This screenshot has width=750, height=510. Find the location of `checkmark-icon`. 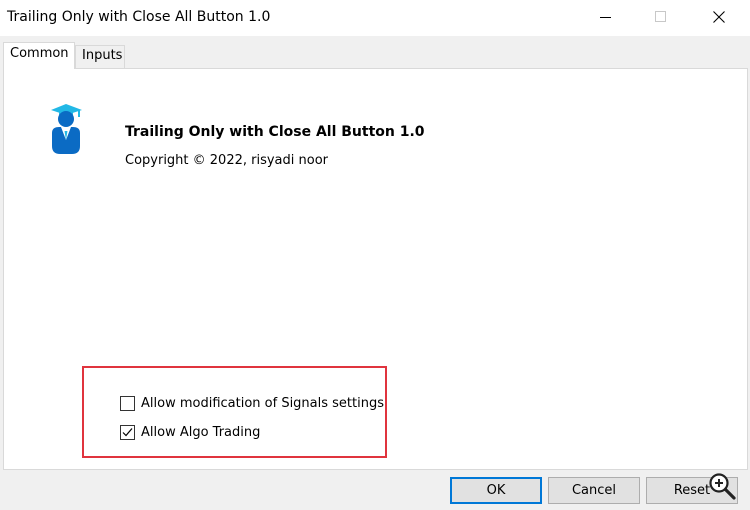

checkmark-icon is located at coordinates (127, 432).